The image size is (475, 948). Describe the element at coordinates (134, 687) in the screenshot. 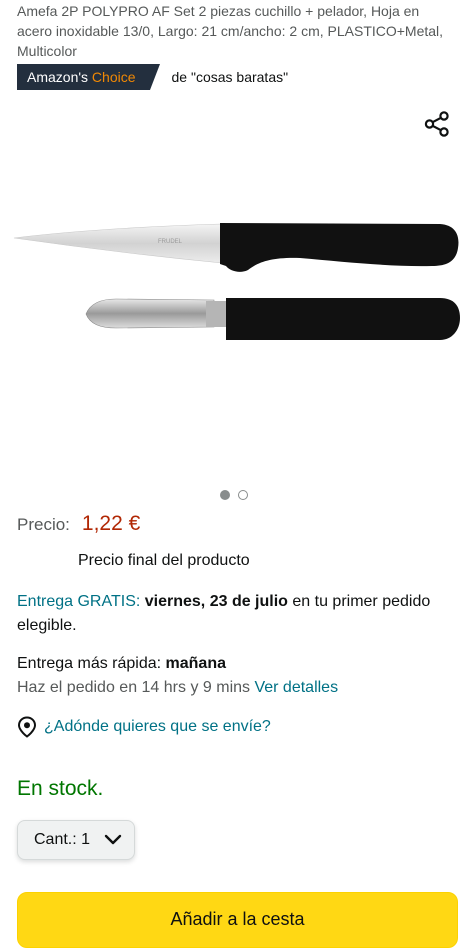

I see `order-countdown: Haz el pedido en 14 hrs y 9 mins` at that location.